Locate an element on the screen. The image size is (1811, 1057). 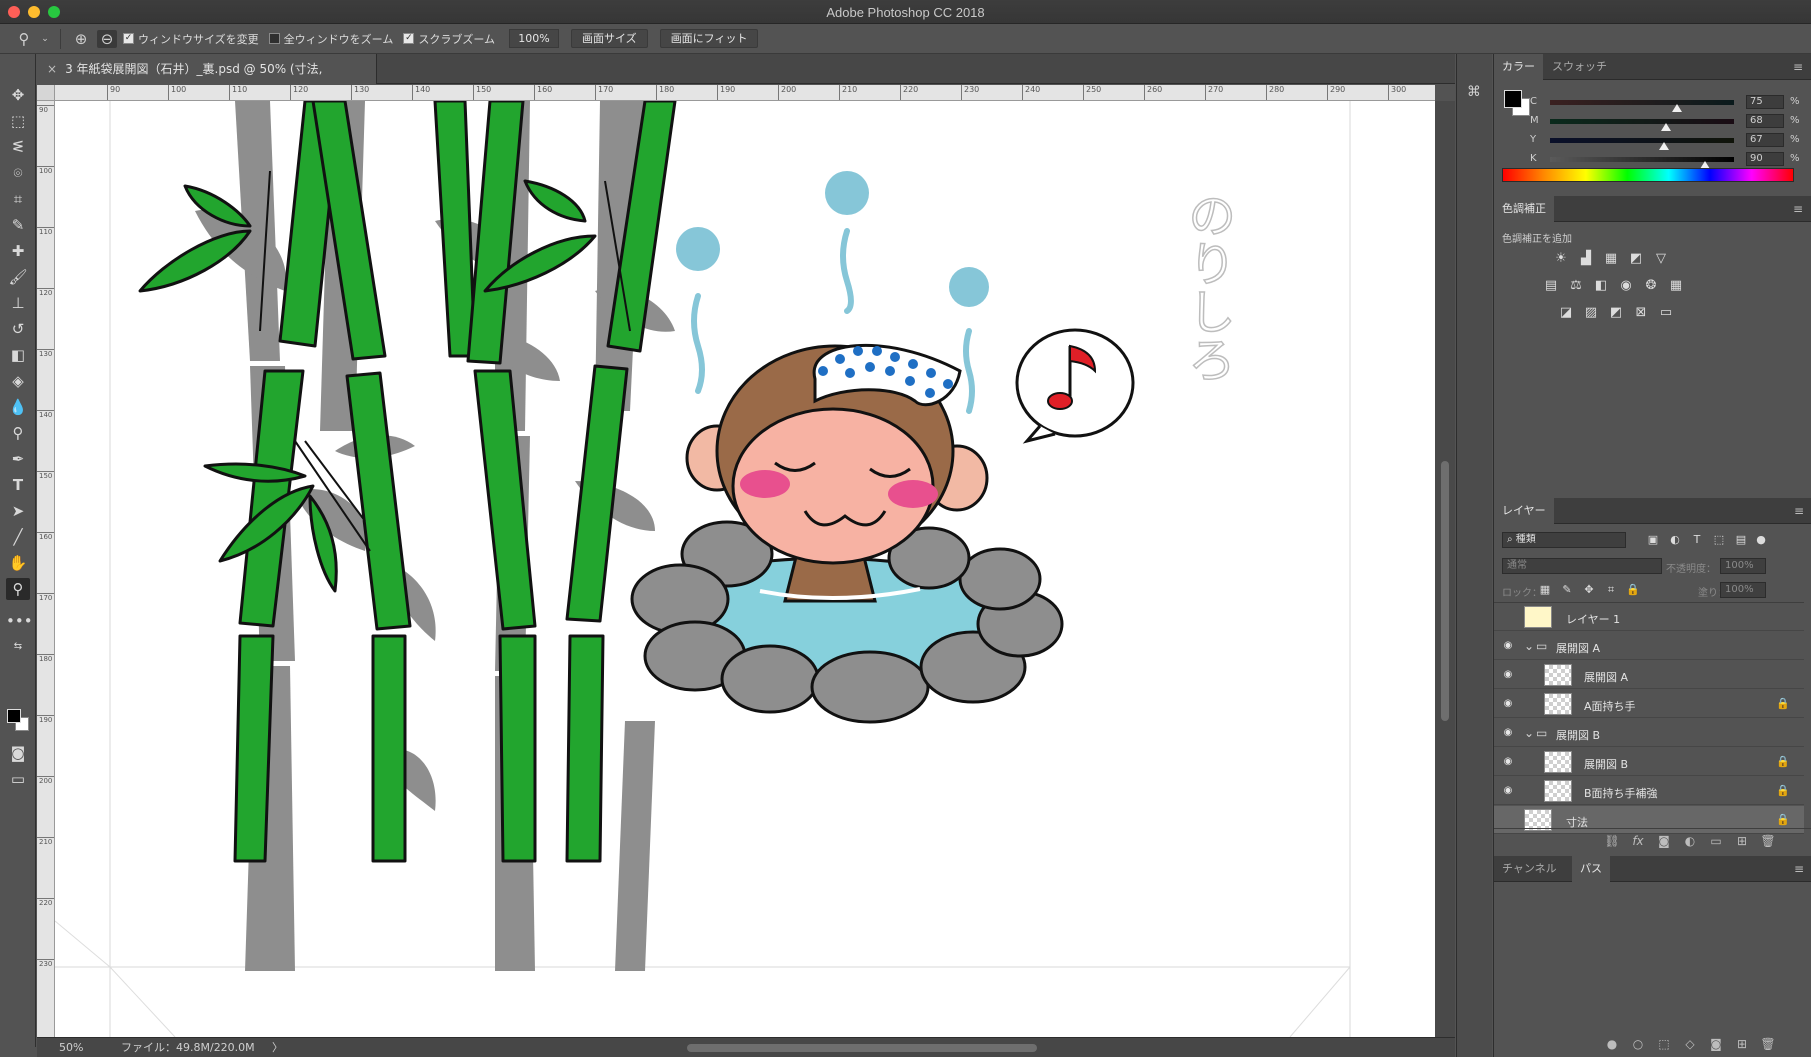
color-balance-icon: ⚖ is located at coordinates (1576, 286).